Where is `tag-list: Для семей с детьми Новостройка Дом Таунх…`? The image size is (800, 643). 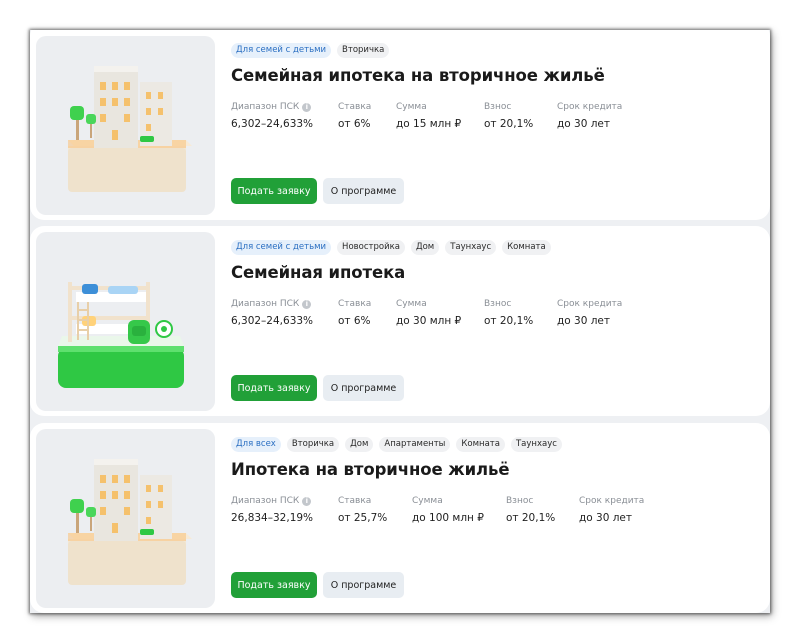 tag-list: Для семей с детьми Новостройка Дом Таунх… is located at coordinates (391, 247).